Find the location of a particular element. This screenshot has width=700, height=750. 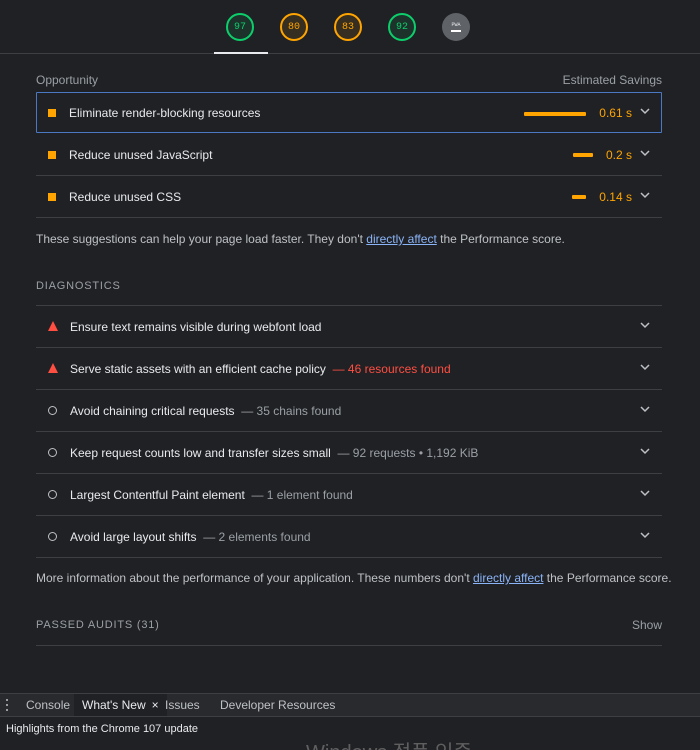

score-value: 97 is located at coordinates (239, 27).